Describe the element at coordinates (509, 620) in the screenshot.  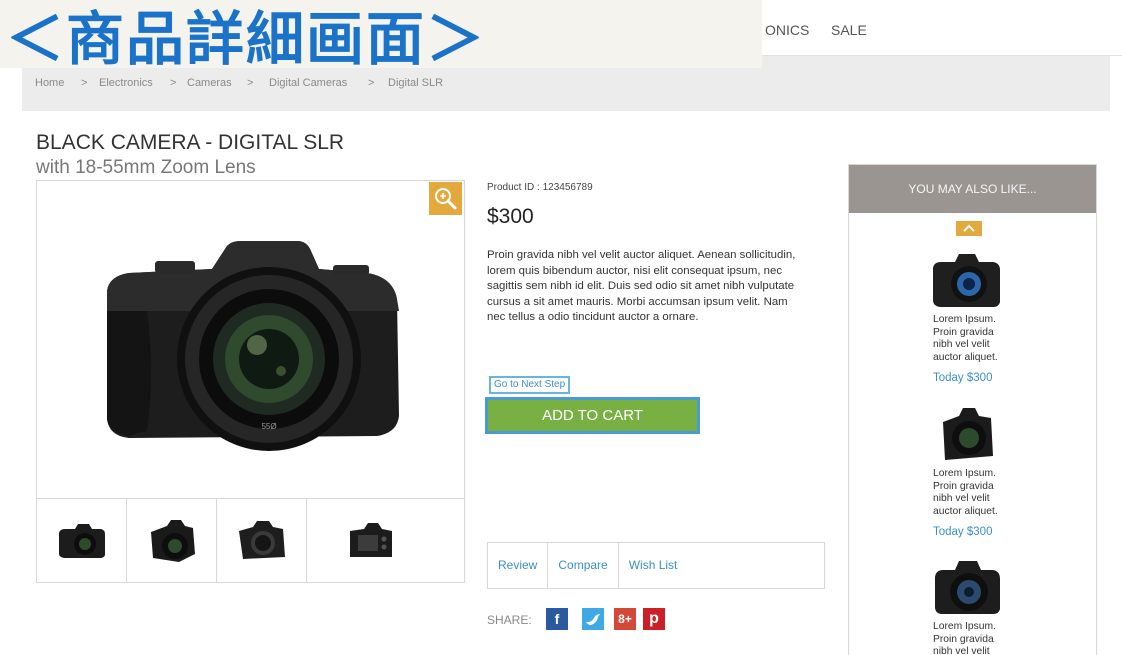
I see `share-label: SHARE:` at that location.